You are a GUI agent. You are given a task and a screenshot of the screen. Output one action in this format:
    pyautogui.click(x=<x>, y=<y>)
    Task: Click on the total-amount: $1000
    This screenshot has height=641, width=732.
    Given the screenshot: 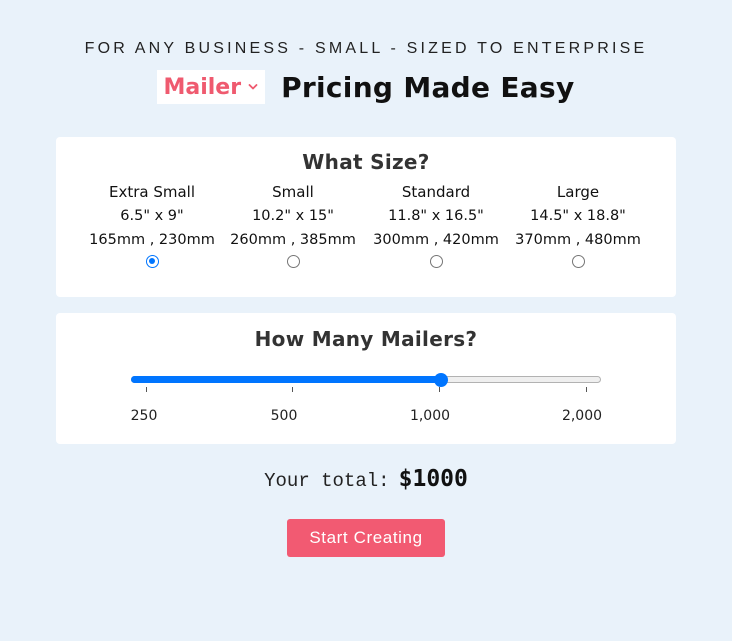 What is the action you would take?
    pyautogui.click(x=433, y=479)
    